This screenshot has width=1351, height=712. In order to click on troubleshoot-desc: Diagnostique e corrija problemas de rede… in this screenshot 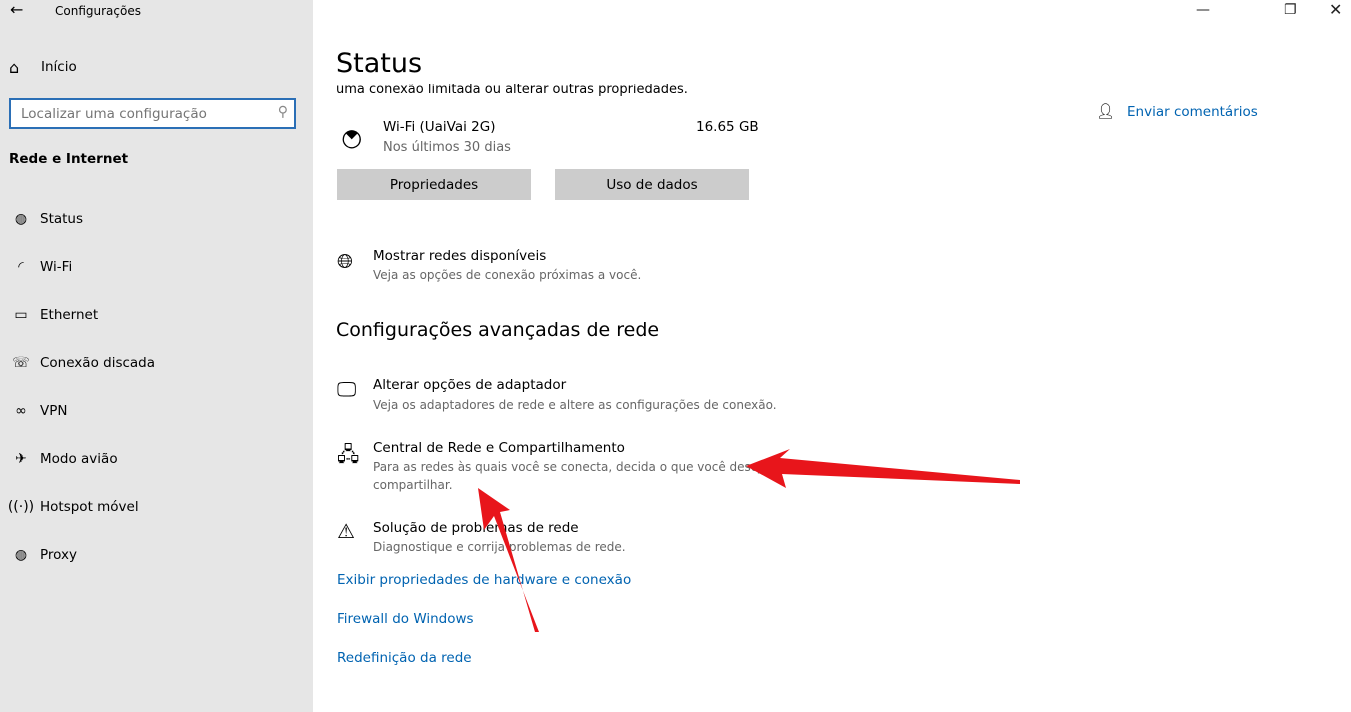, I will do `click(499, 547)`.